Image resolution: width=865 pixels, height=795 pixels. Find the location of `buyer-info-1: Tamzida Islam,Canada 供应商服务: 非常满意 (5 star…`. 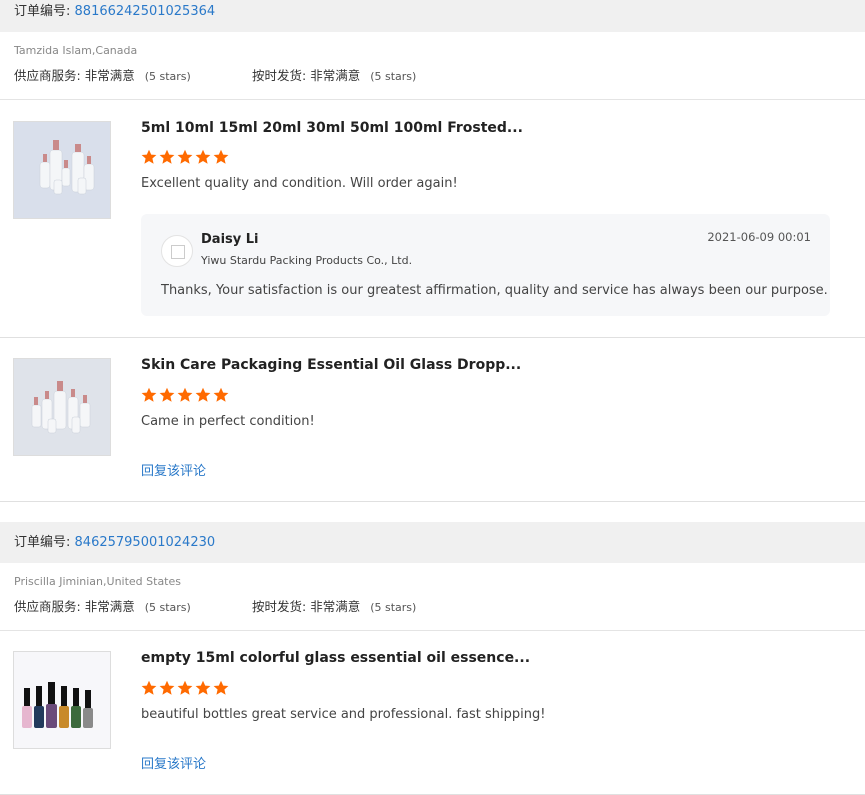

buyer-info-1: Tamzida Islam,Canada 供应商服务: 非常满意 (5 star… is located at coordinates (432, 66).